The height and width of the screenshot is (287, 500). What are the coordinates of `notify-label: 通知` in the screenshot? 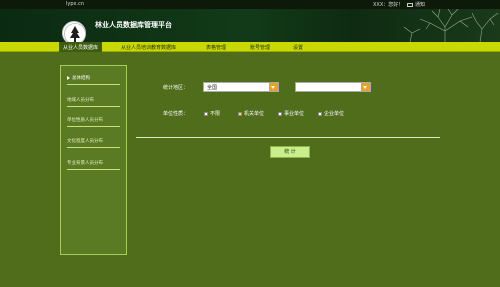 It's located at (420, 5).